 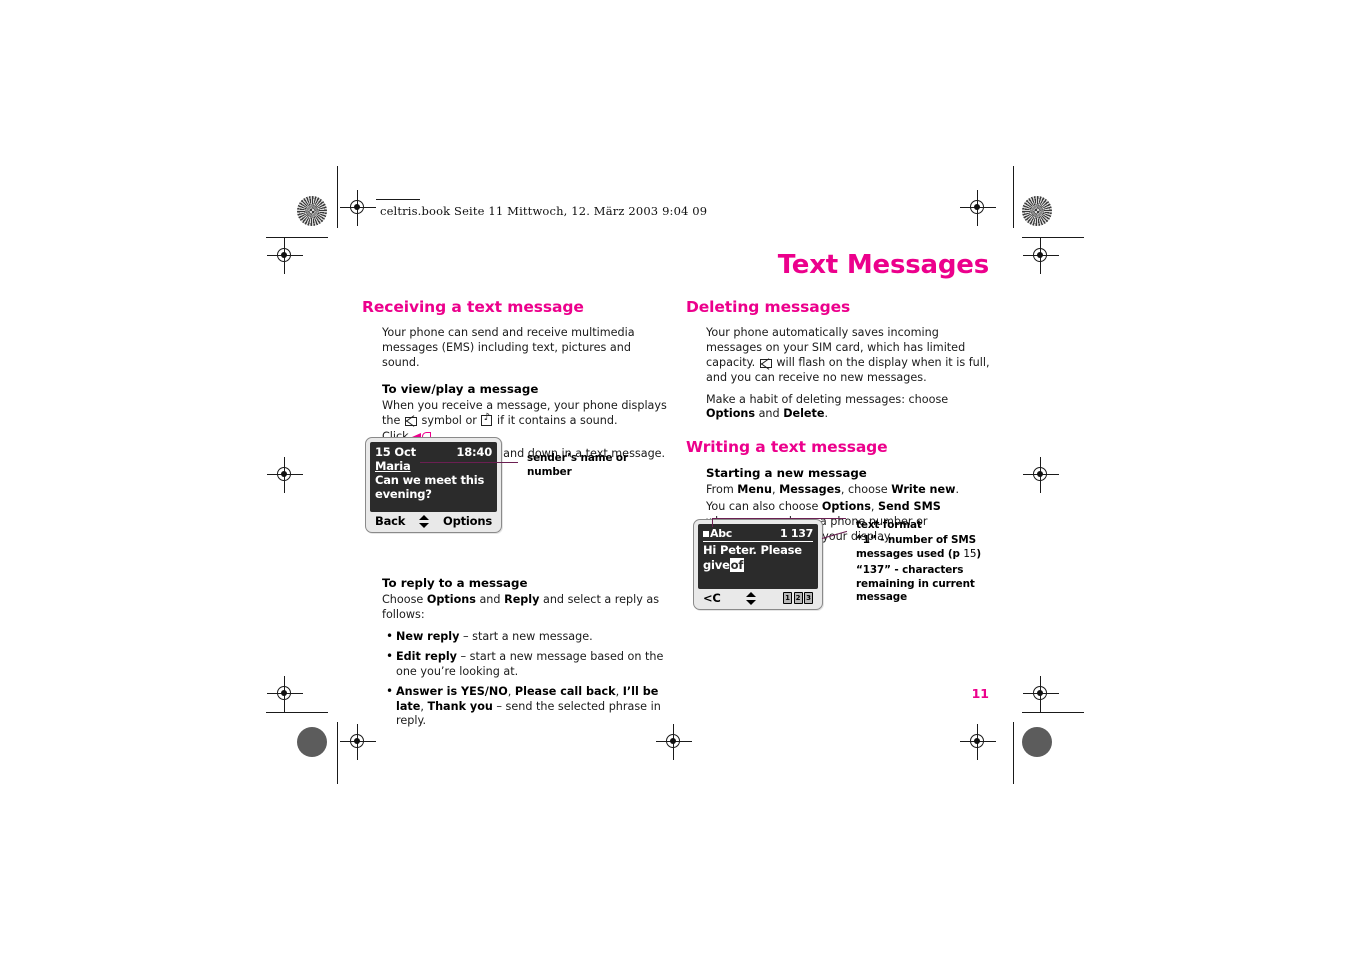 What do you see at coordinates (395, 452) in the screenshot?
I see `phone-date: 15 Oct` at bounding box center [395, 452].